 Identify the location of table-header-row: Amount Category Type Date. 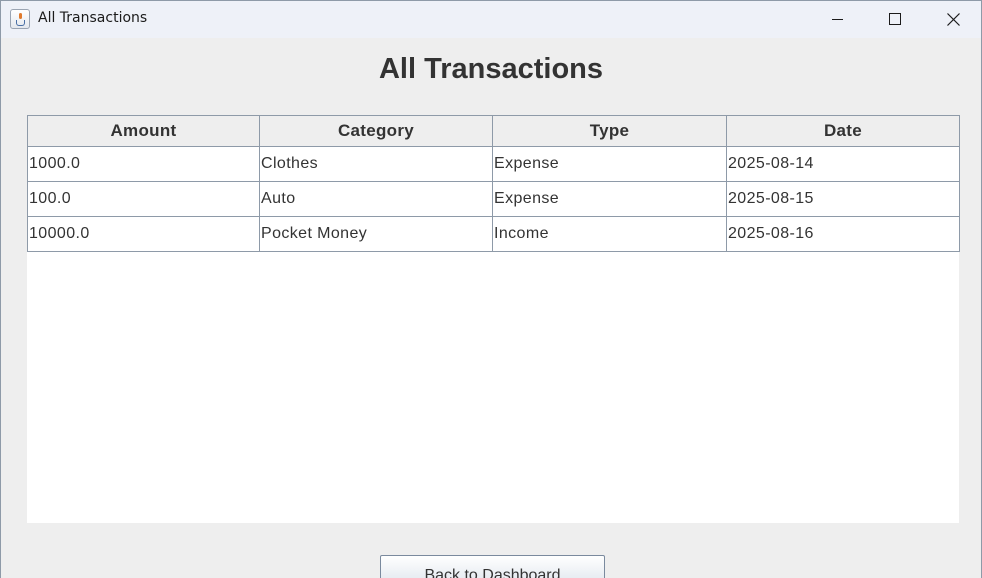
(493, 131).